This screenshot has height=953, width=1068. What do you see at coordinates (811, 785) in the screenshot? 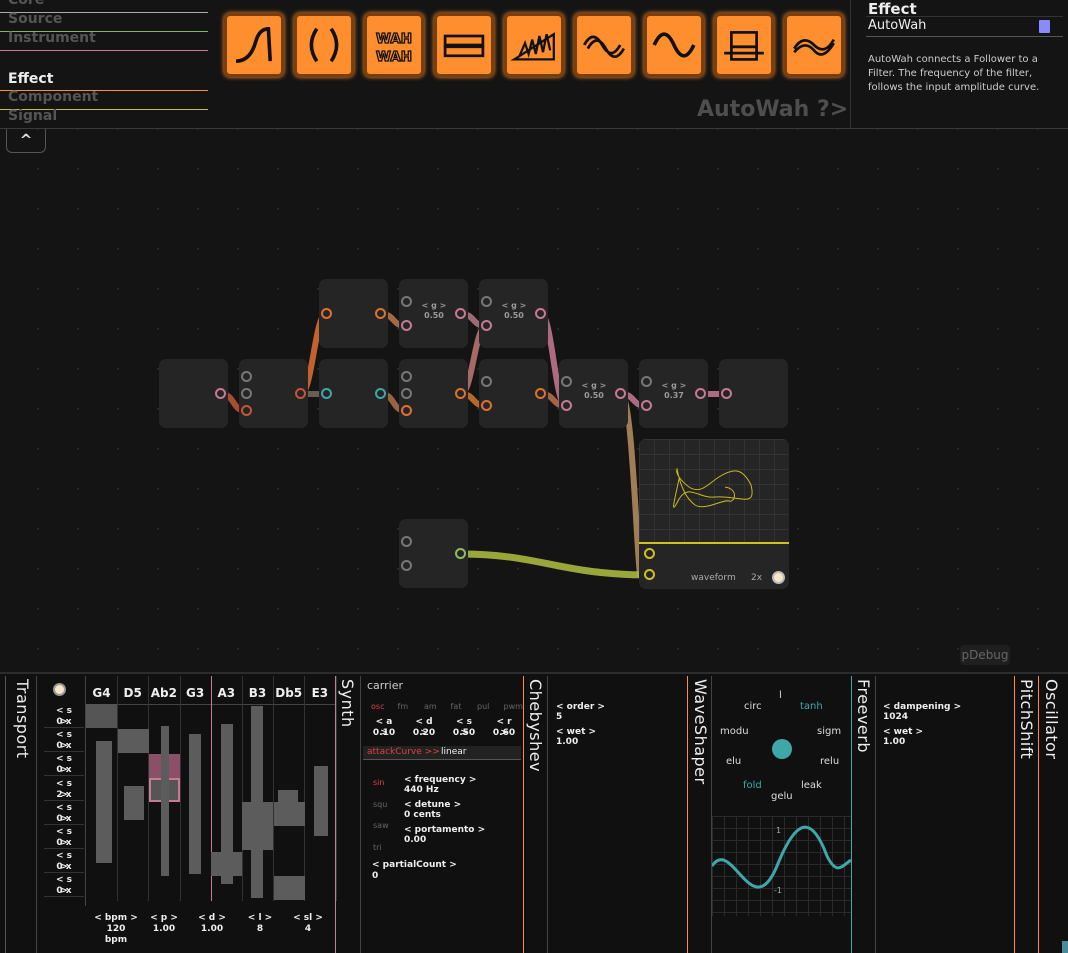
I see `waveshaper-function: leak` at bounding box center [811, 785].